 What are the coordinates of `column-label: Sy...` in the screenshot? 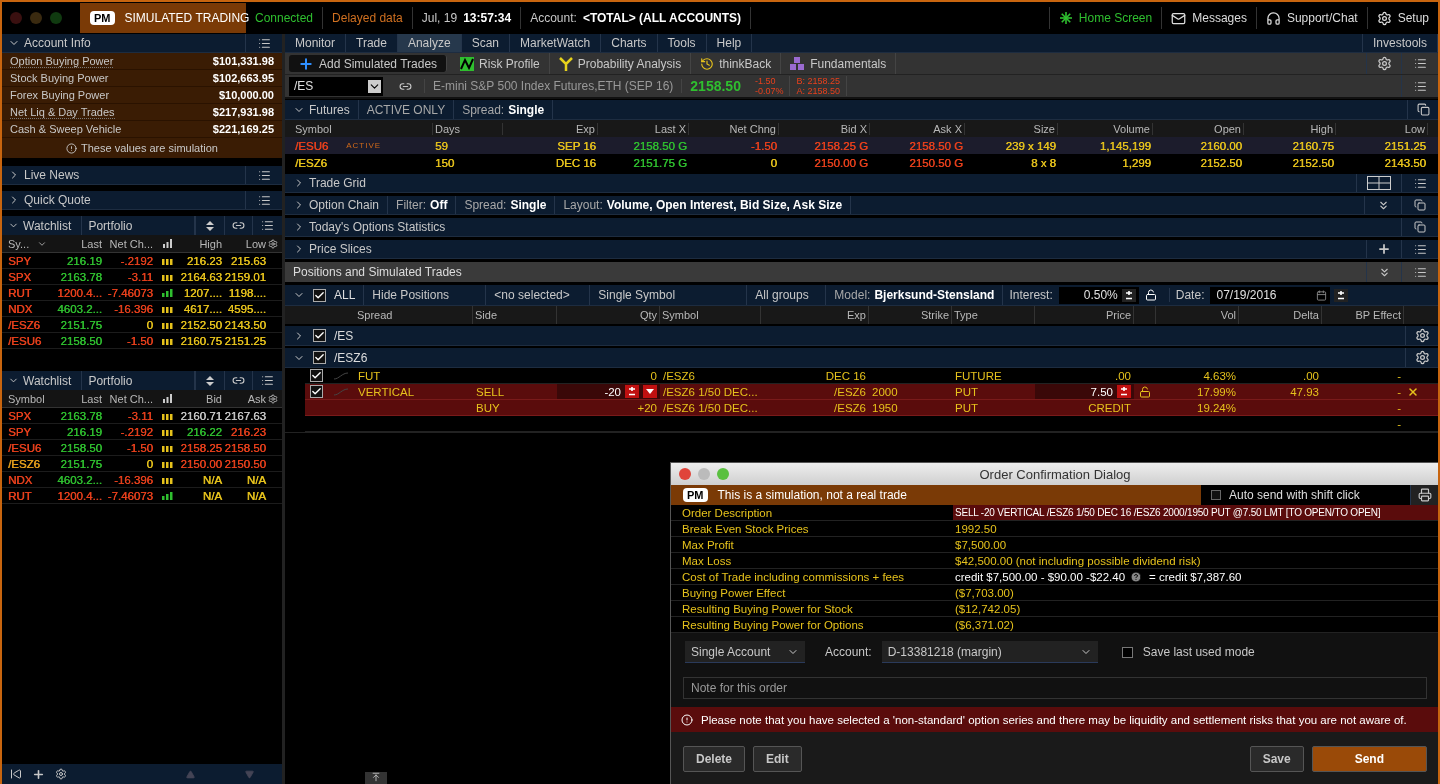 It's located at (31, 243).